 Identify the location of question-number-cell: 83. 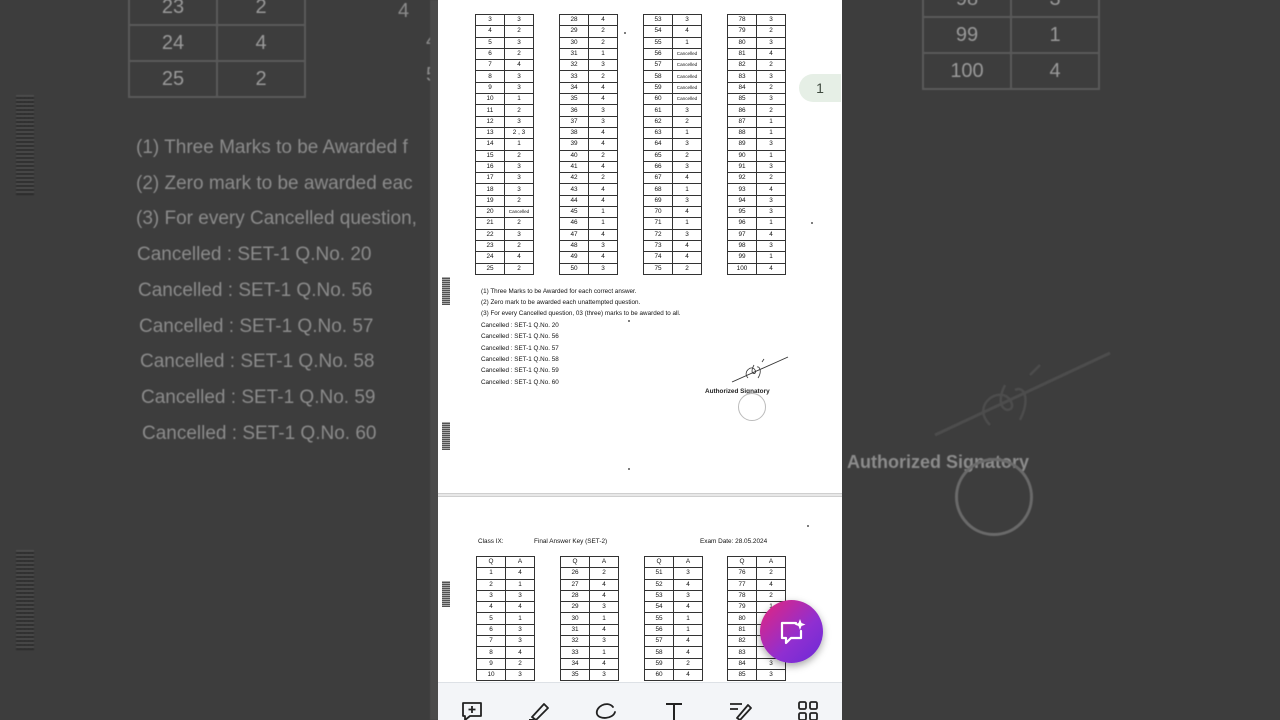
(742, 652).